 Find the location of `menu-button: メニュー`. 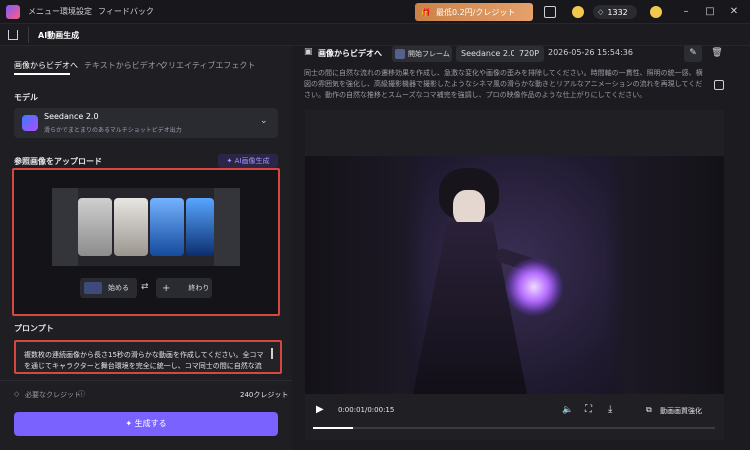

menu-button: メニュー is located at coordinates (44, 11).